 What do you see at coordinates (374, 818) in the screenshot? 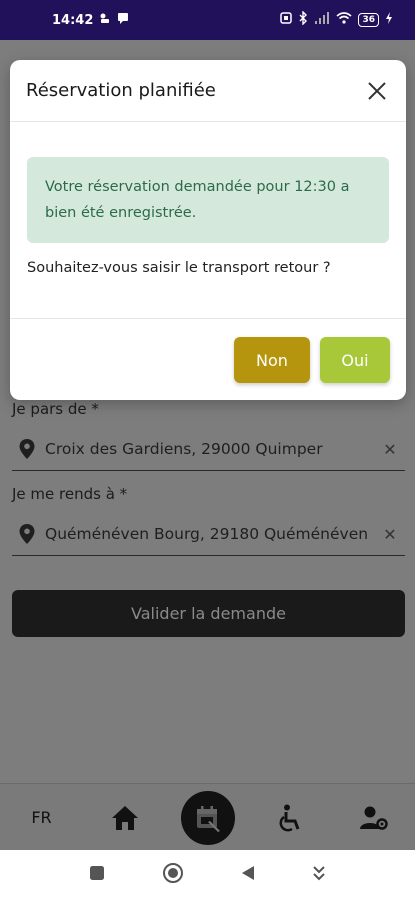
I see `user-settings-icon` at bounding box center [374, 818].